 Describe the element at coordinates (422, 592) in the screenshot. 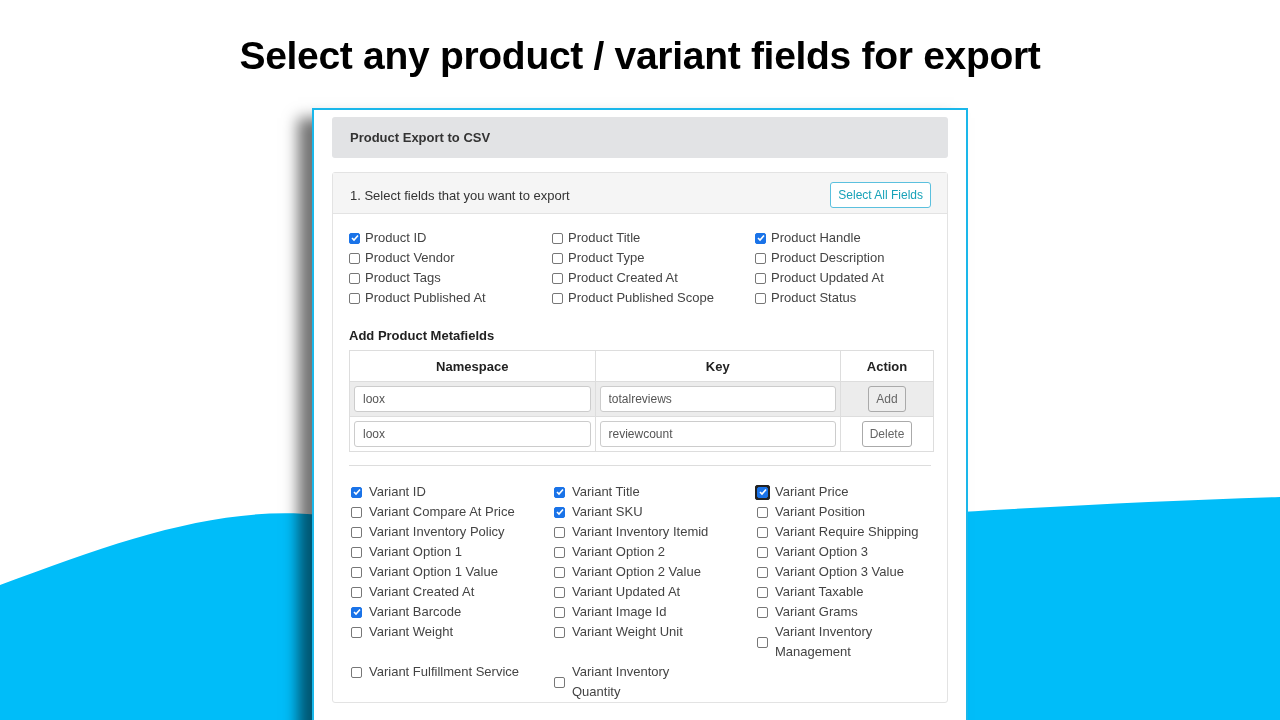

I see `field-label: Variant Created At` at that location.